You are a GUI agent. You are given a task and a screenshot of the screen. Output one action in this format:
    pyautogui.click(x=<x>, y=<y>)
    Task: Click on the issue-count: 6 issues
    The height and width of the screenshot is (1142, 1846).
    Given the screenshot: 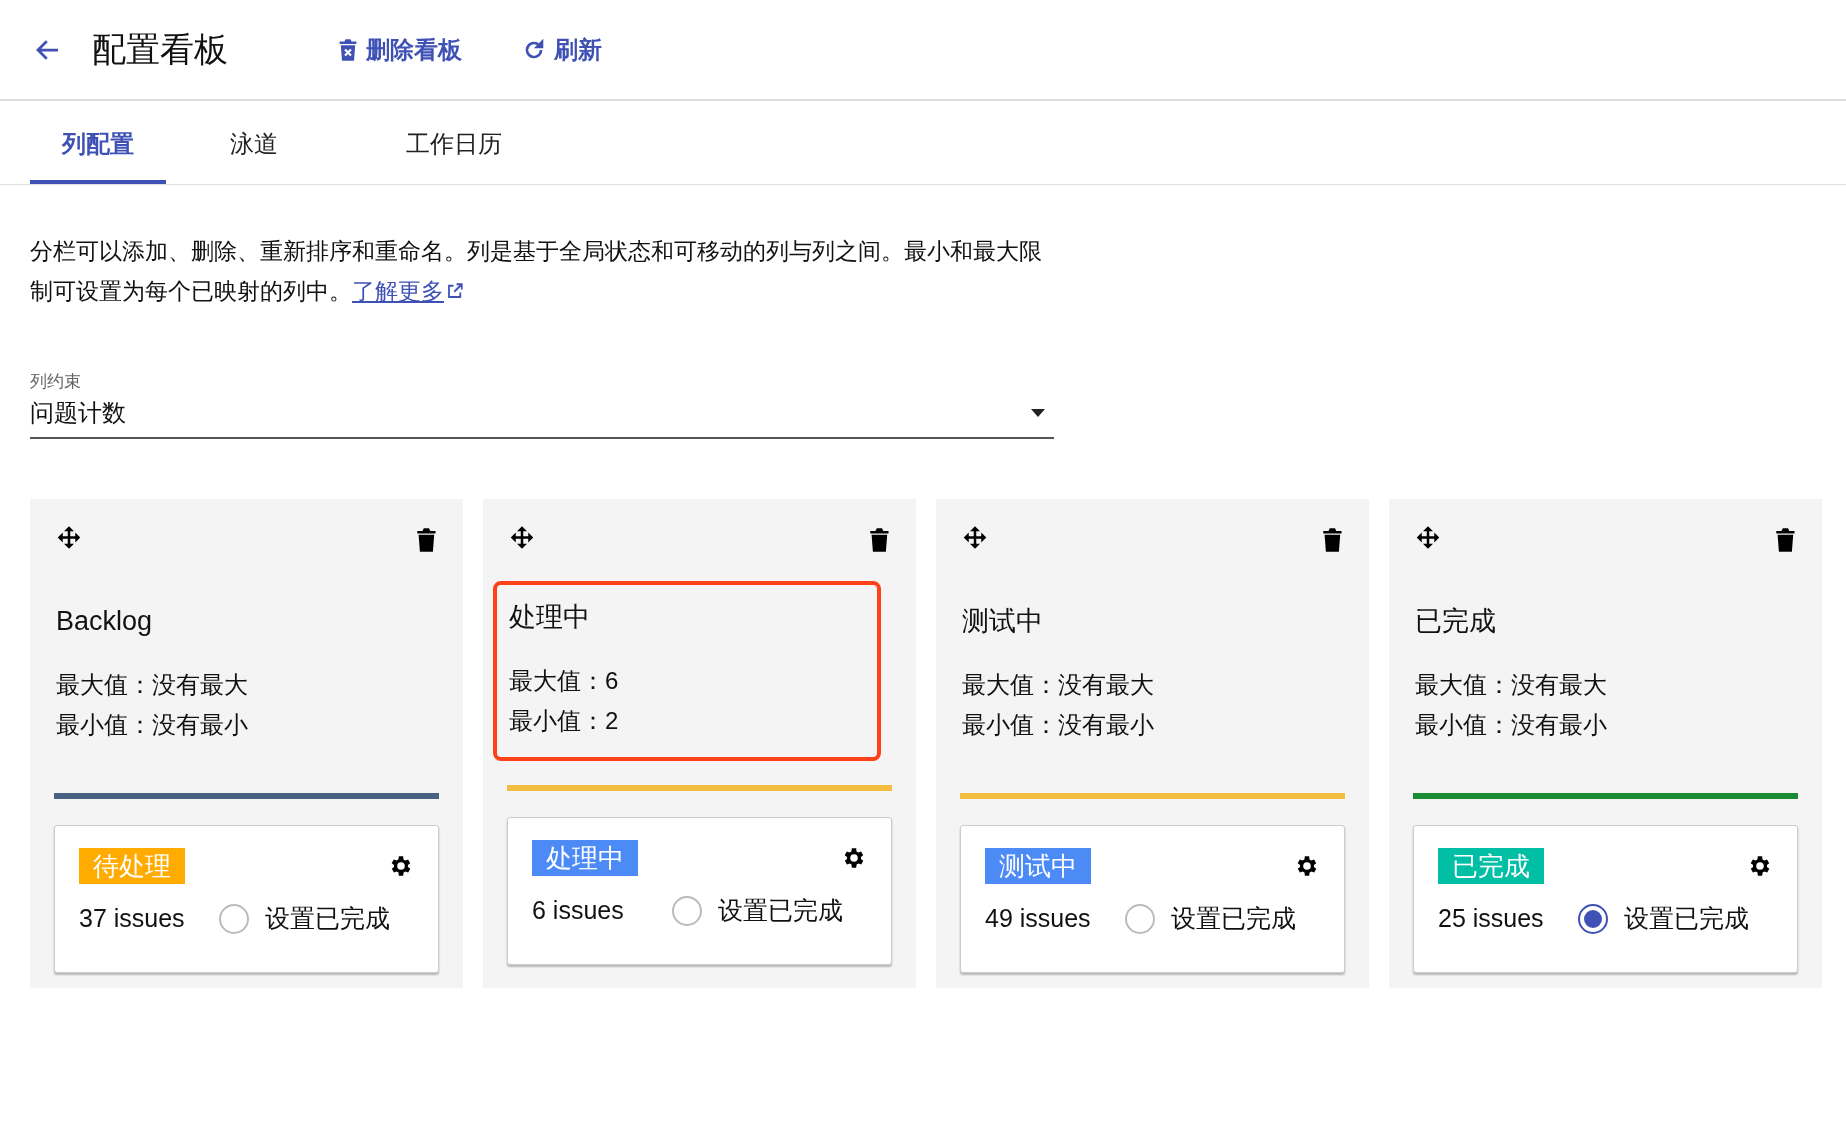 What is the action you would take?
    pyautogui.click(x=578, y=910)
    